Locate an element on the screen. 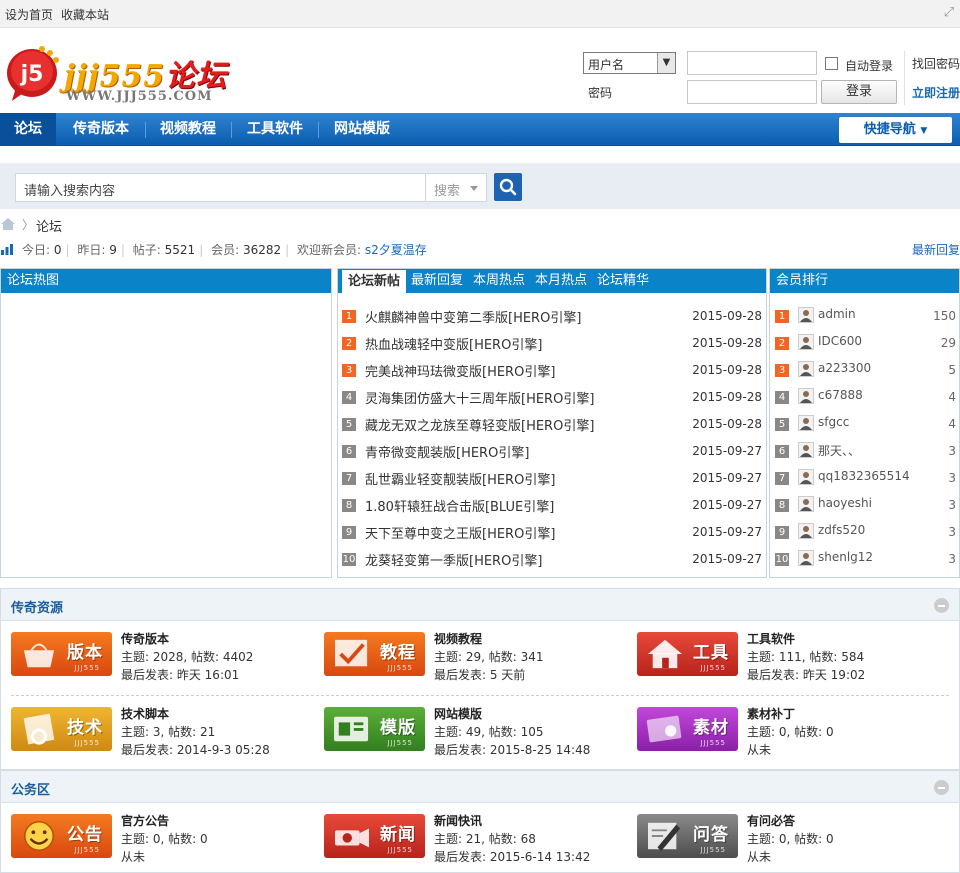  thread-row: 10 龙葵轻变第一季版[HERO引擎] 2015-09-27 is located at coordinates (552, 559).